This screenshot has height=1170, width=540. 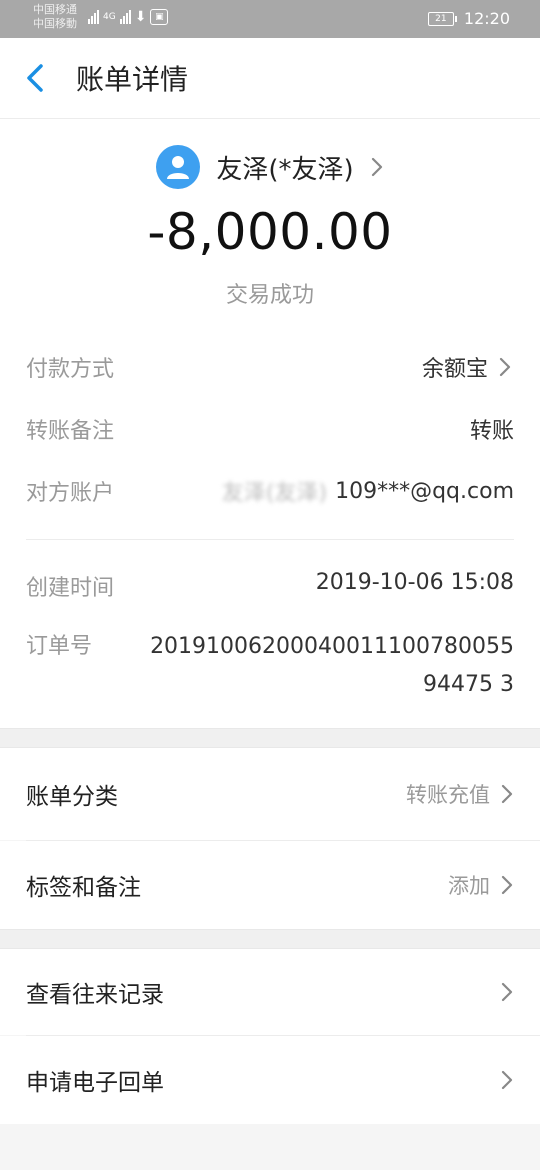 I want to click on tags-notes-row: 标签和备注 添加, so click(x=270, y=885).